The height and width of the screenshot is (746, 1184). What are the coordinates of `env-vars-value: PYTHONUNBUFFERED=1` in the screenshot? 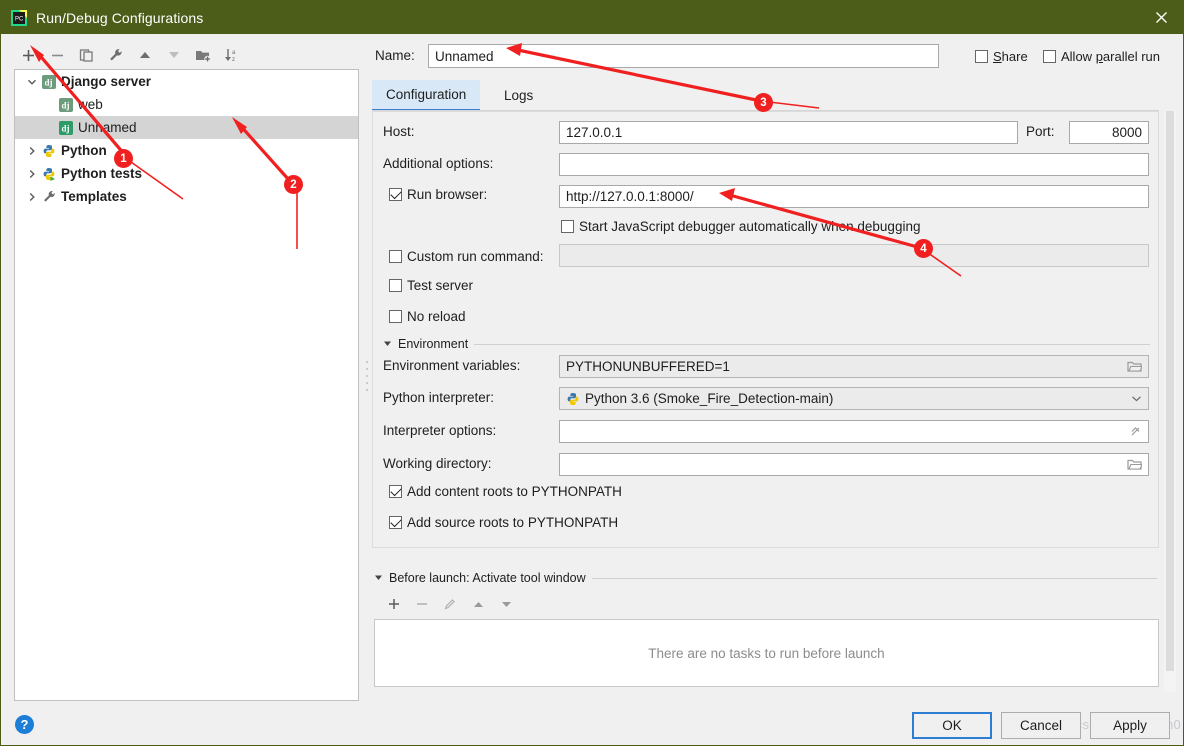 It's located at (648, 366).